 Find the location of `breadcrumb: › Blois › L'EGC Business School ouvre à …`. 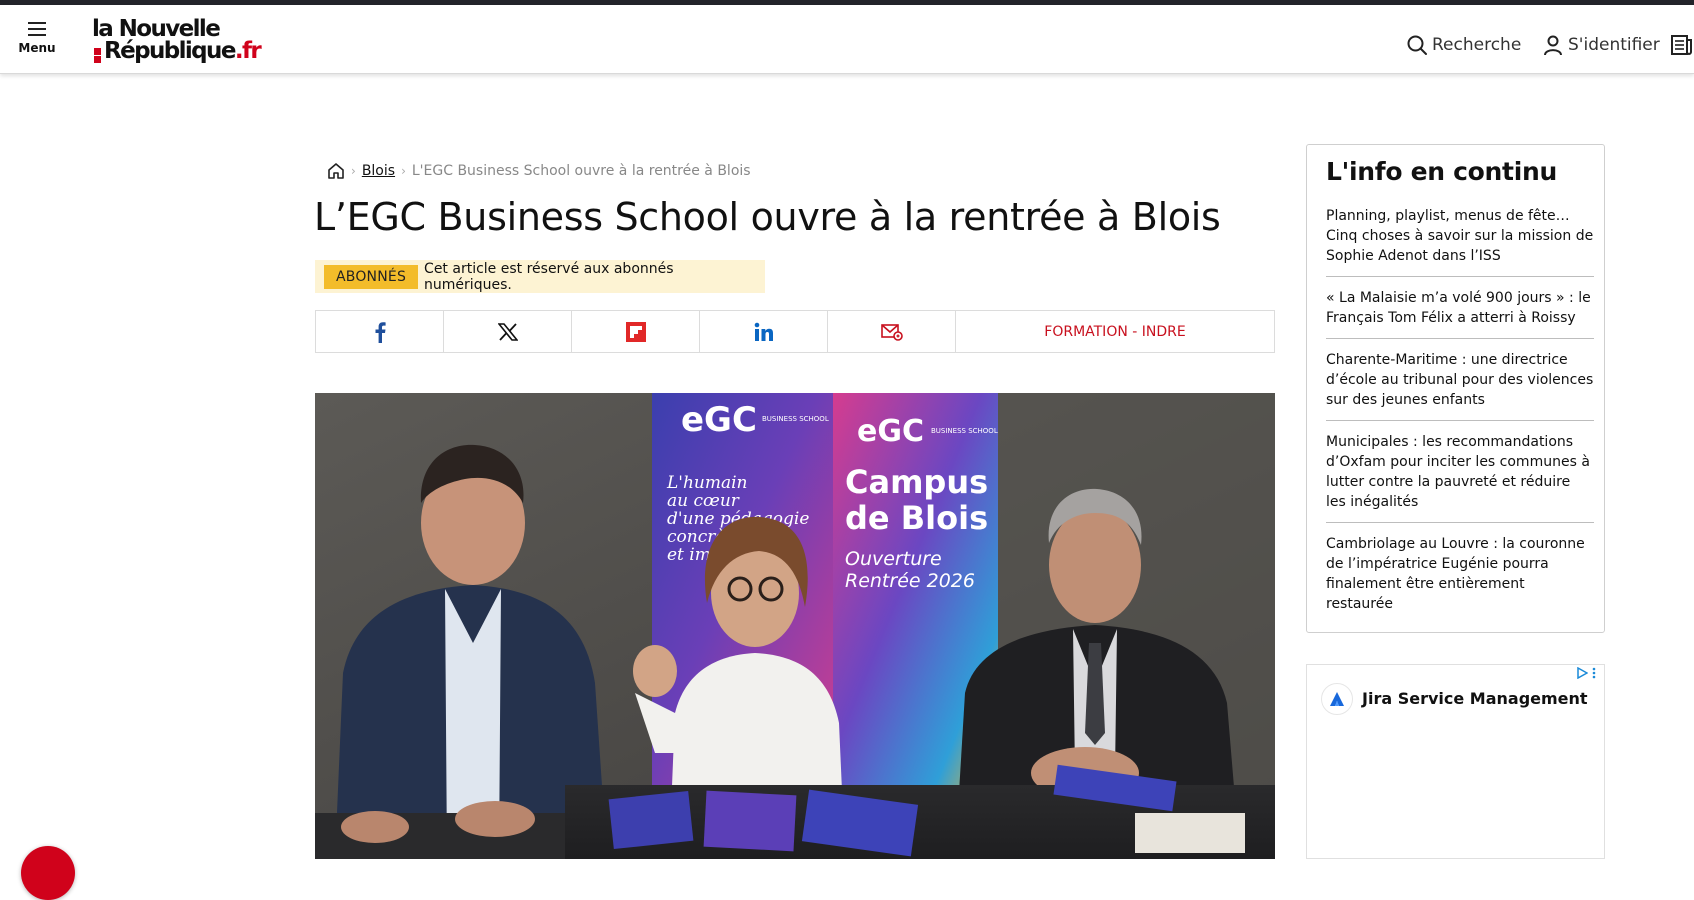

breadcrumb: › Blois › L'EGC Business School ouvre à … is located at coordinates (539, 171).